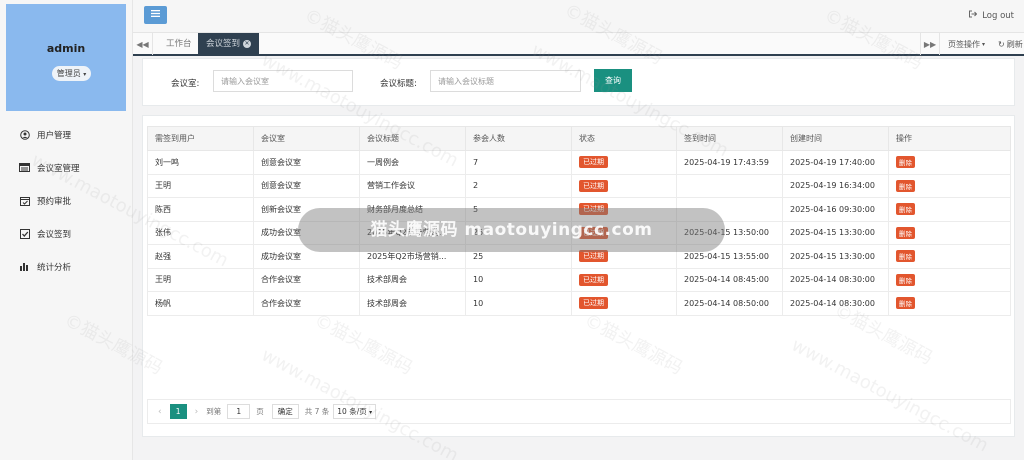 The height and width of the screenshot is (460, 1024). I want to click on cell-created: 2025-04-19 16:34:00, so click(835, 185).